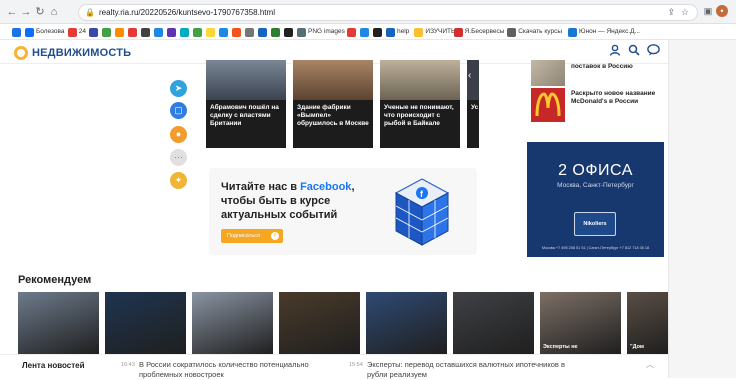 The width and height of the screenshot is (736, 380). I want to click on forward-icon: →, so click(26, 12).